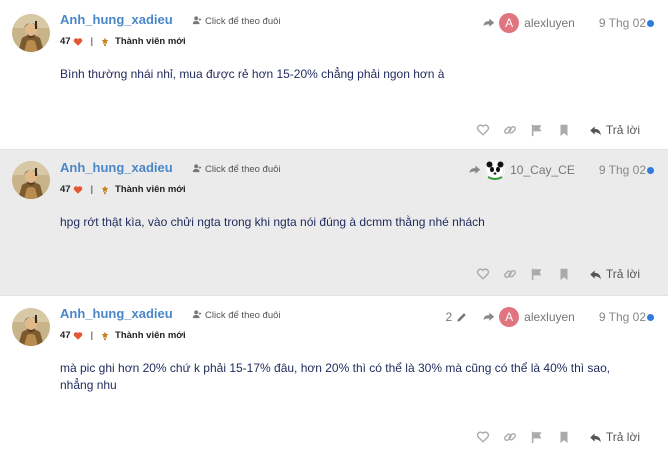  I want to click on post-header-info: 10_Cay_CE 9 Thg 02, so click(557, 170).